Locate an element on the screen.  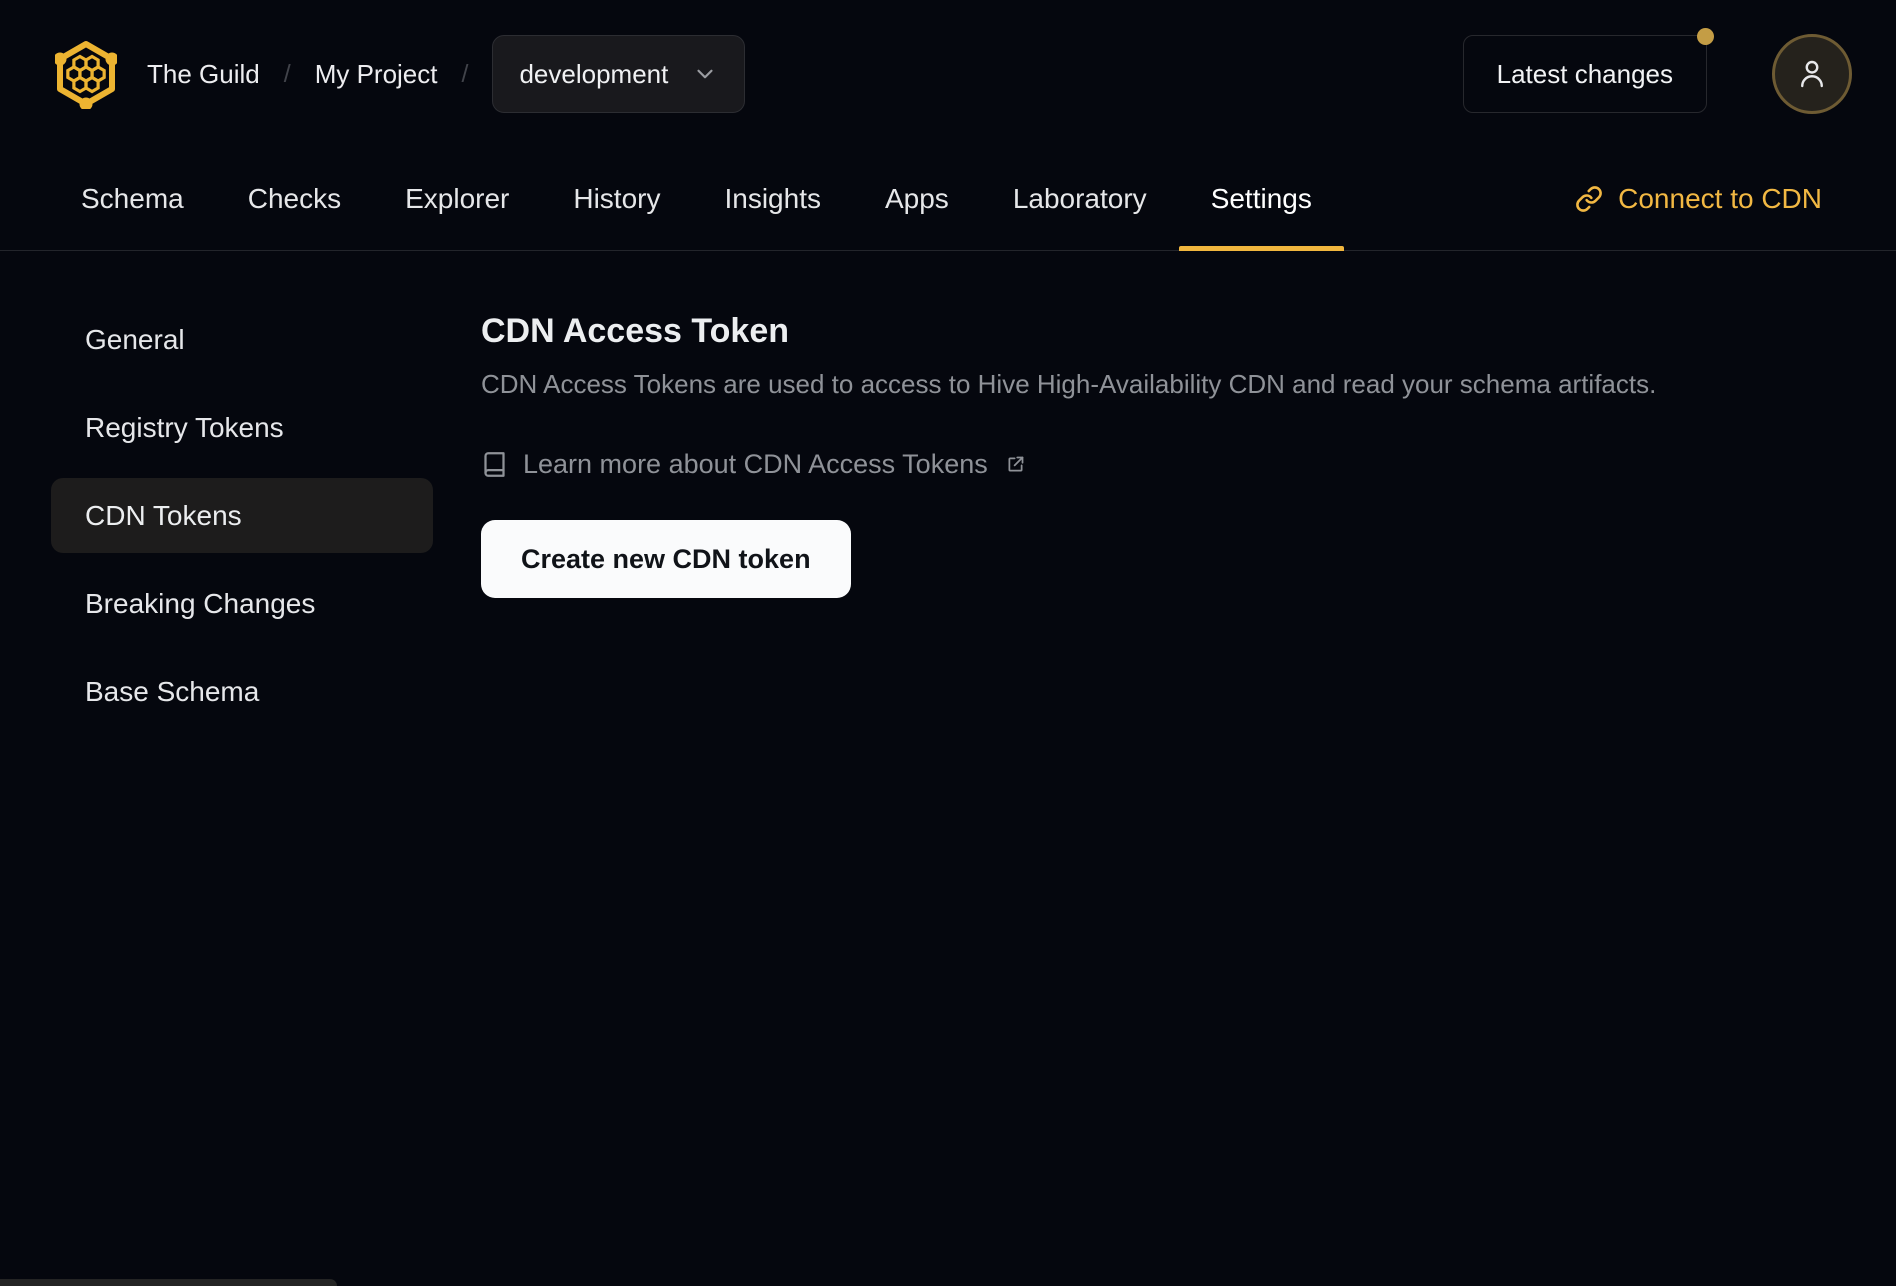
target-selector-dropdown: development is located at coordinates (619, 74).